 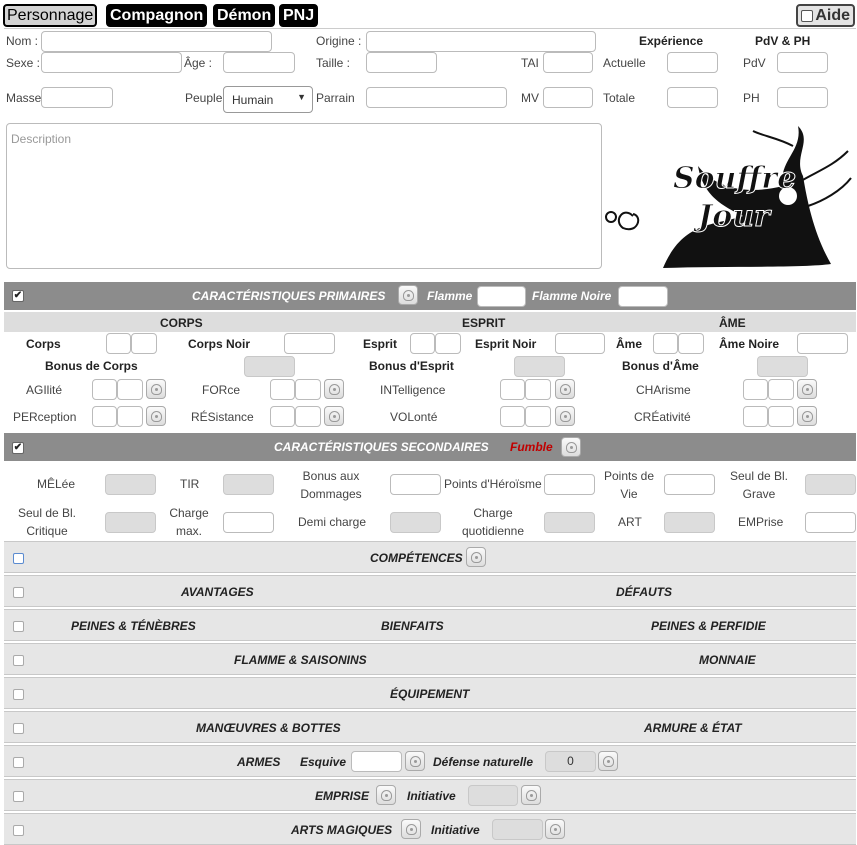 What do you see at coordinates (822, 343) in the screenshot?
I see `ame-noire-input` at bounding box center [822, 343].